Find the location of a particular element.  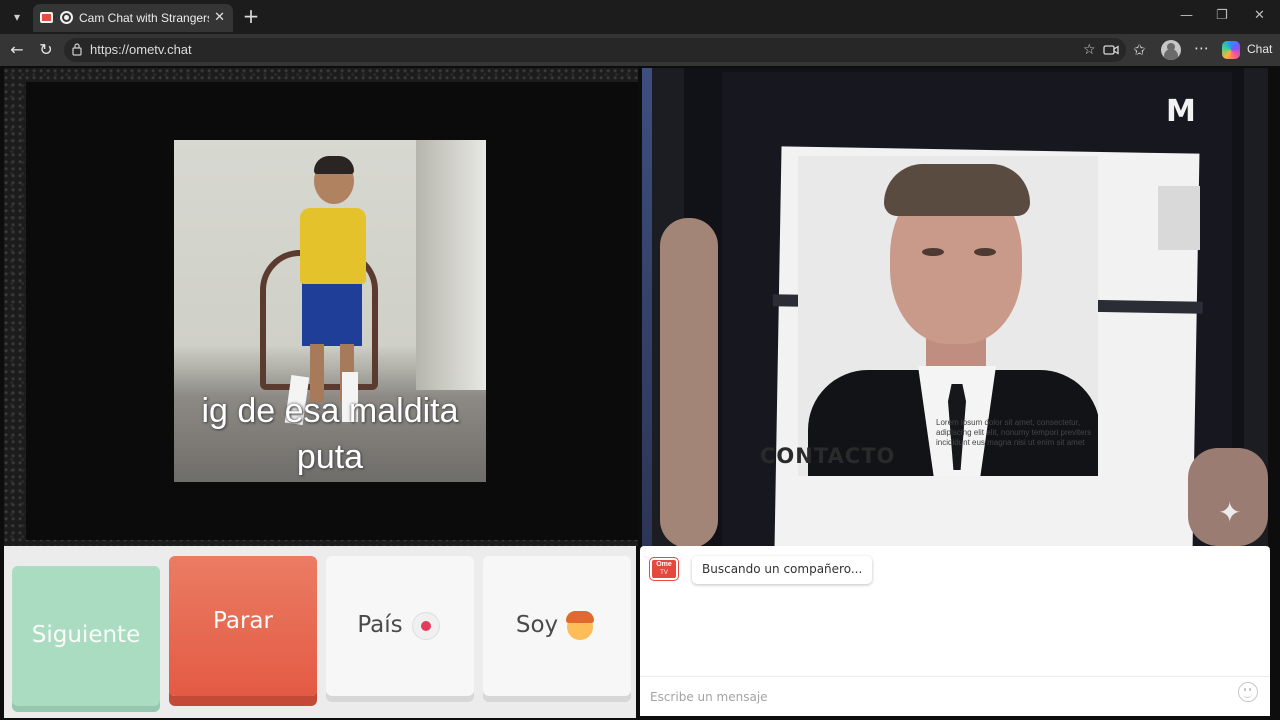

ometv-logo-subtext: TV is located at coordinates (664, 573).